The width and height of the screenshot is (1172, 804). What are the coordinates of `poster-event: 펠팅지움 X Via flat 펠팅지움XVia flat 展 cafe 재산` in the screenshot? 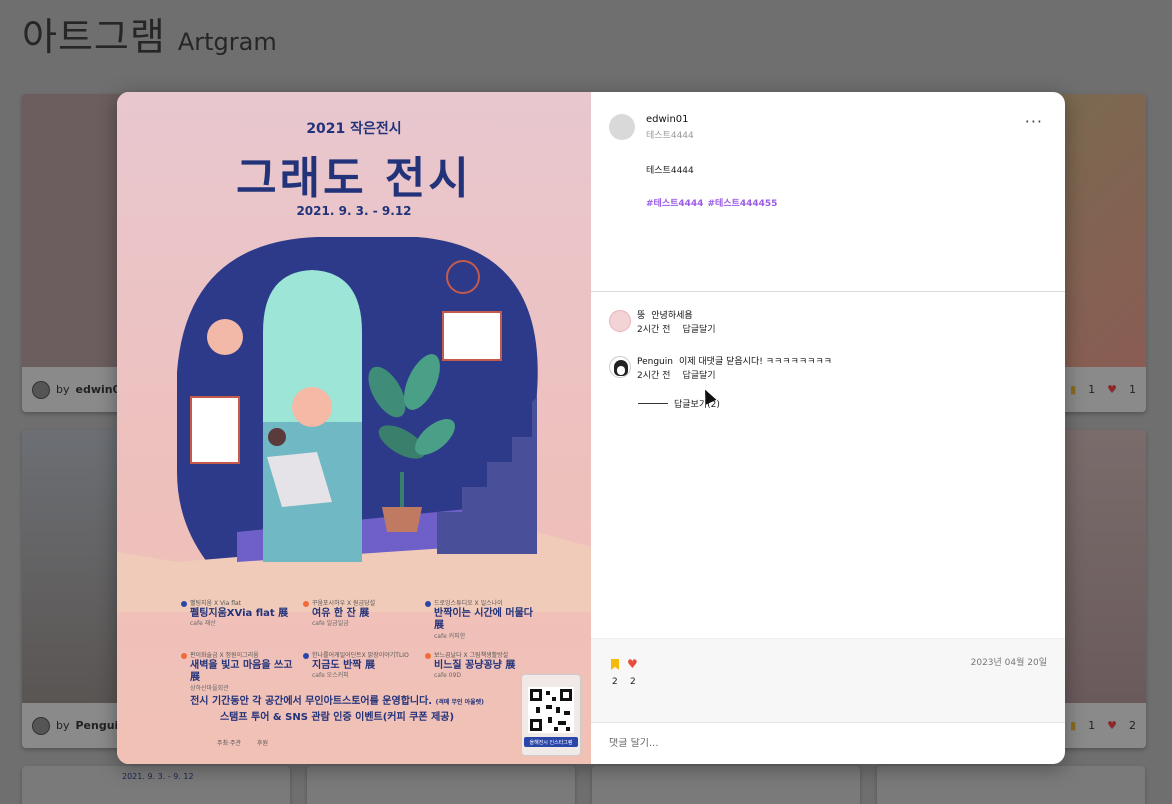 It's located at (239, 620).